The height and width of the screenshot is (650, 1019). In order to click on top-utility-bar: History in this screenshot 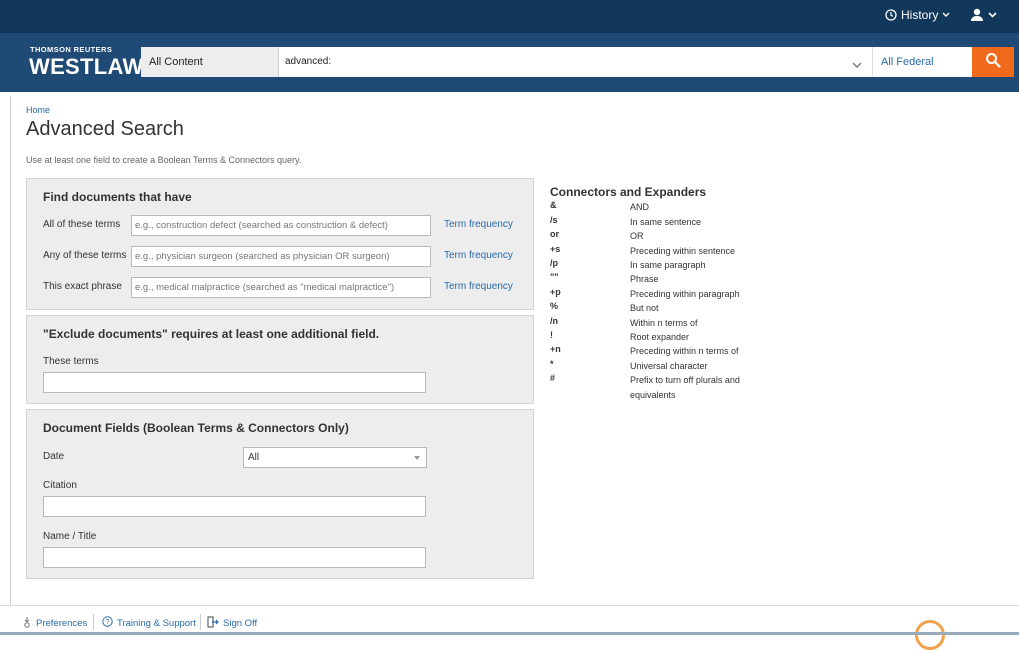, I will do `click(509, 16)`.